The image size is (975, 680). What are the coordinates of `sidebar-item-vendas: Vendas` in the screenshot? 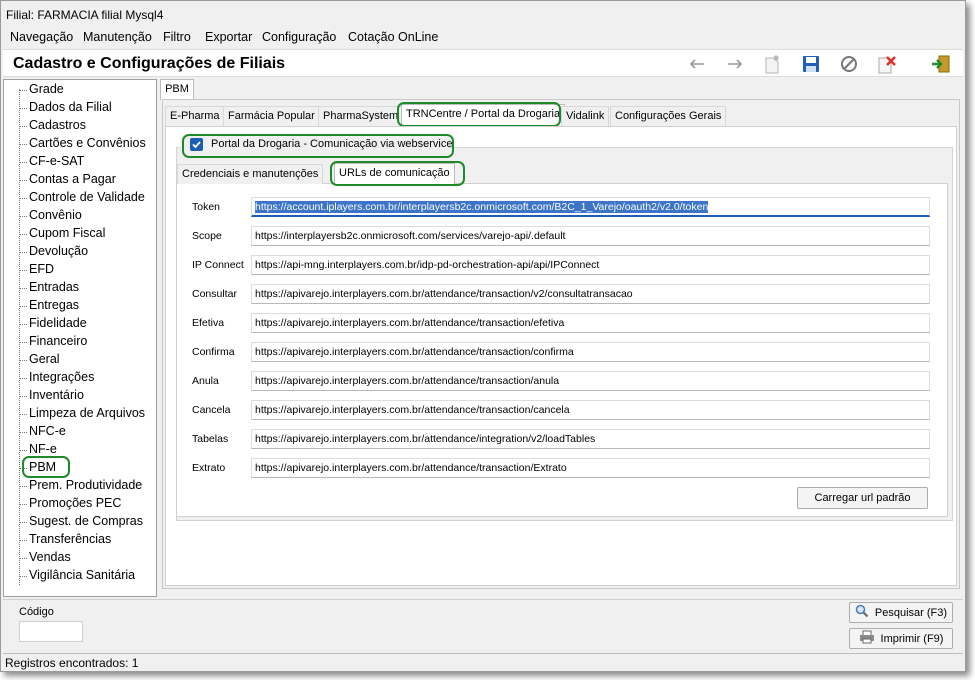 It's located at (50, 557).